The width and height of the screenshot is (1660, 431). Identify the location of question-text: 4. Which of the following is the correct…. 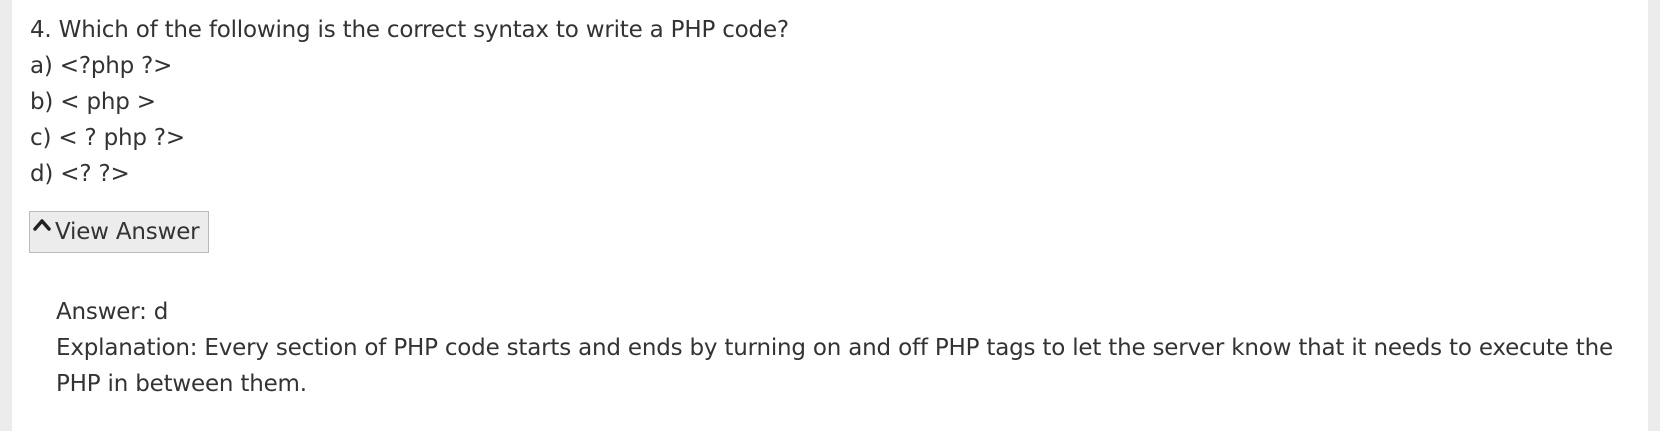
(409, 30).